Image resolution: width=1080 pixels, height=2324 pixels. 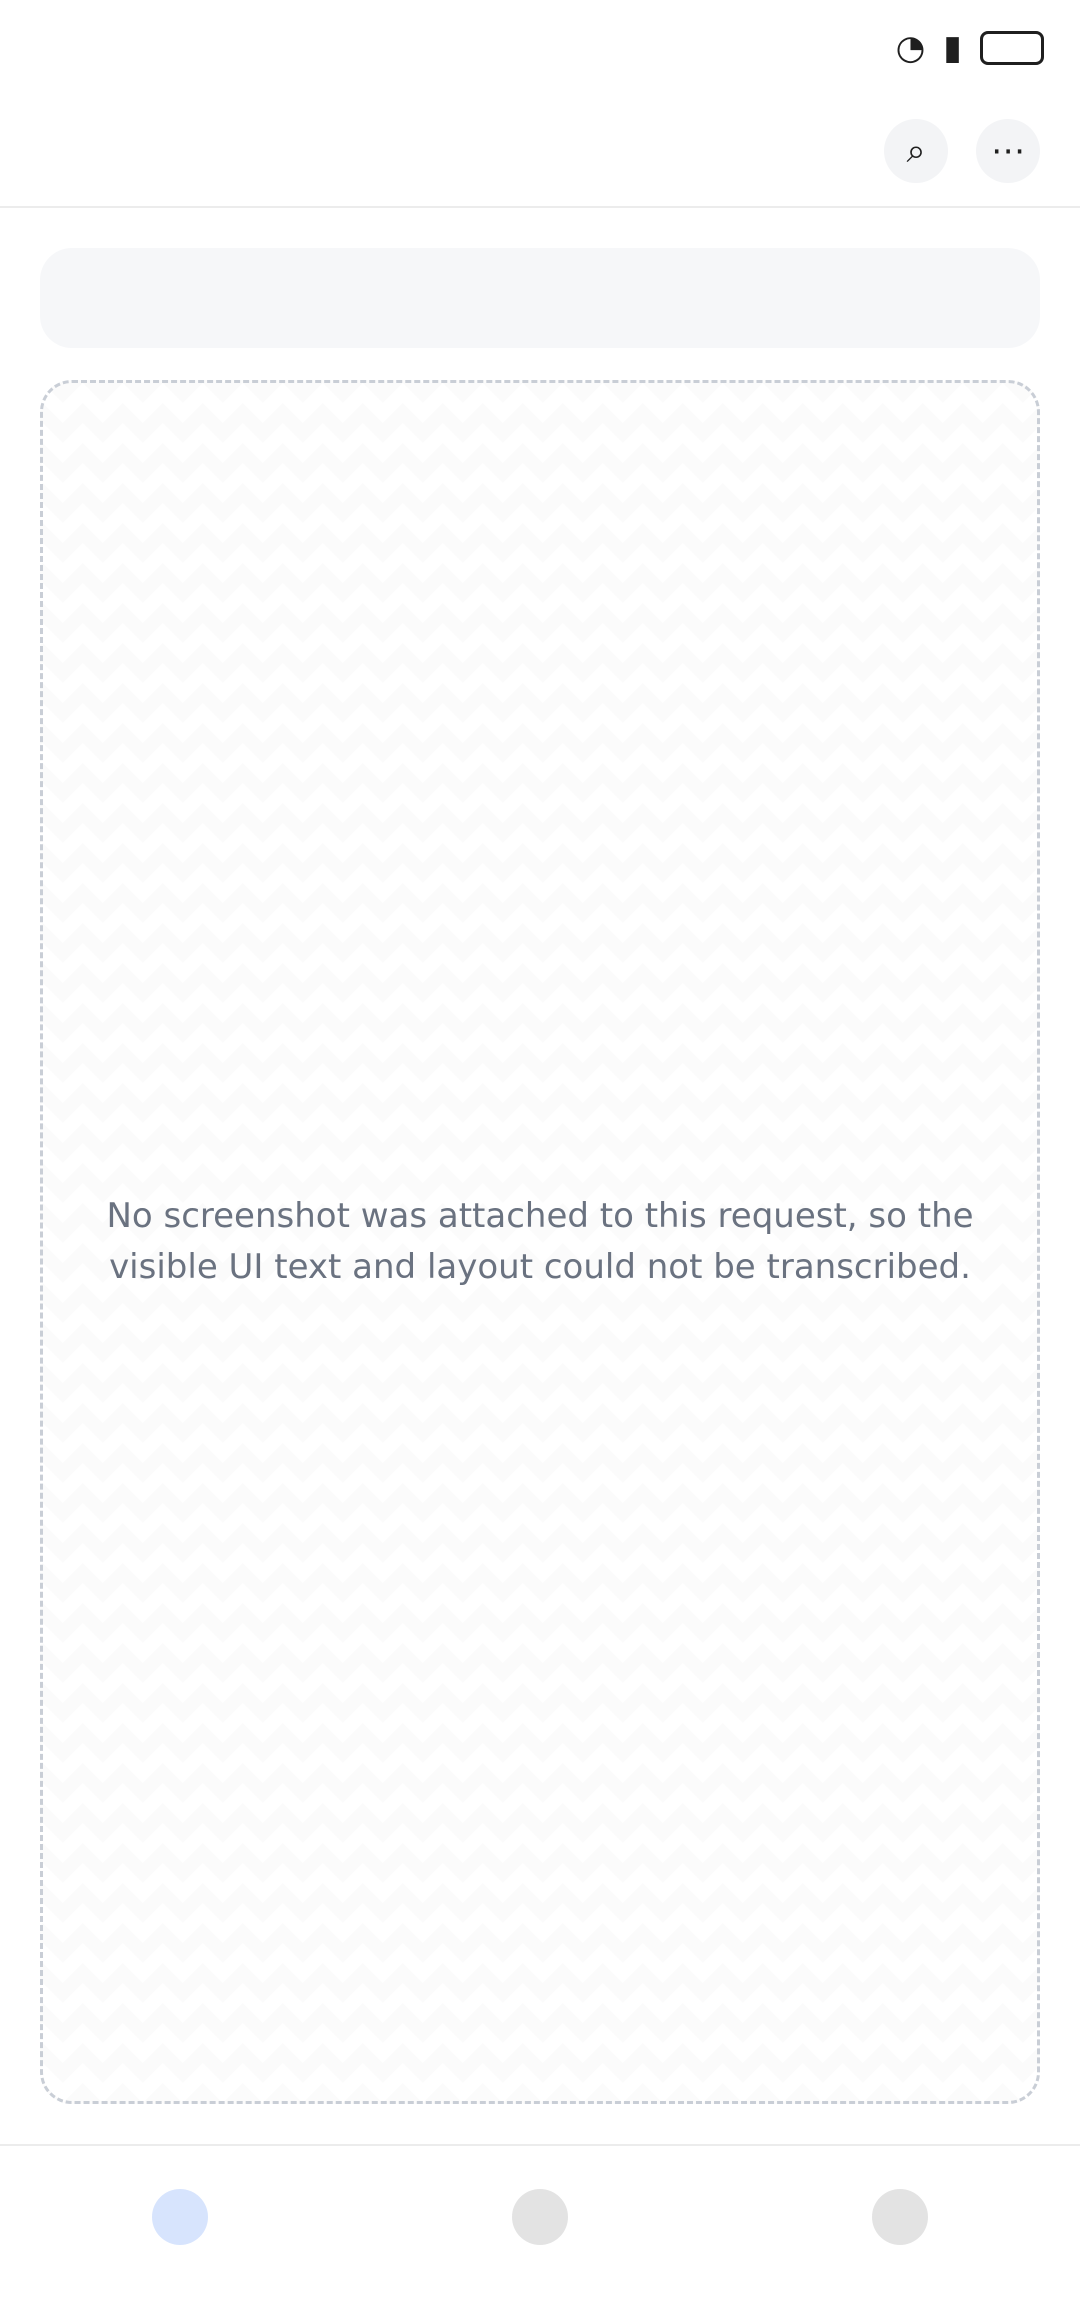 I want to click on nav-item-1-icon, so click(x=180, y=2217).